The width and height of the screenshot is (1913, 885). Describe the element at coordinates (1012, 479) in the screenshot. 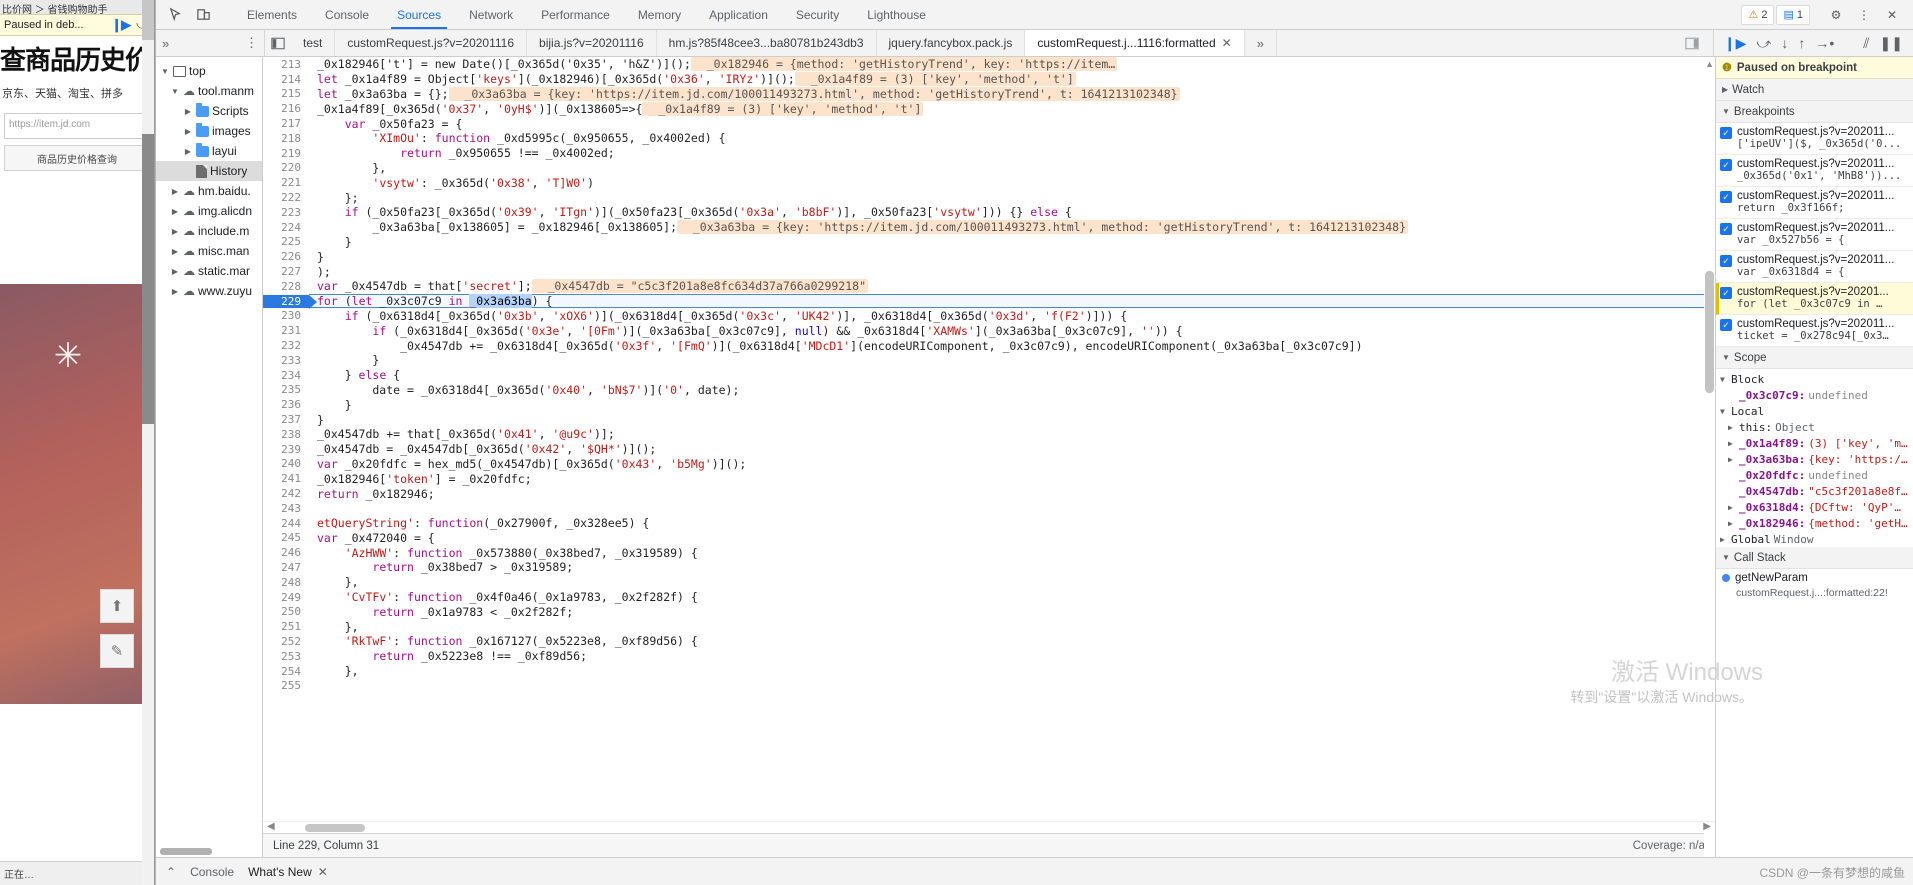

I see `code-text: _0x182946['token'] = _0x20fdfc;` at that location.